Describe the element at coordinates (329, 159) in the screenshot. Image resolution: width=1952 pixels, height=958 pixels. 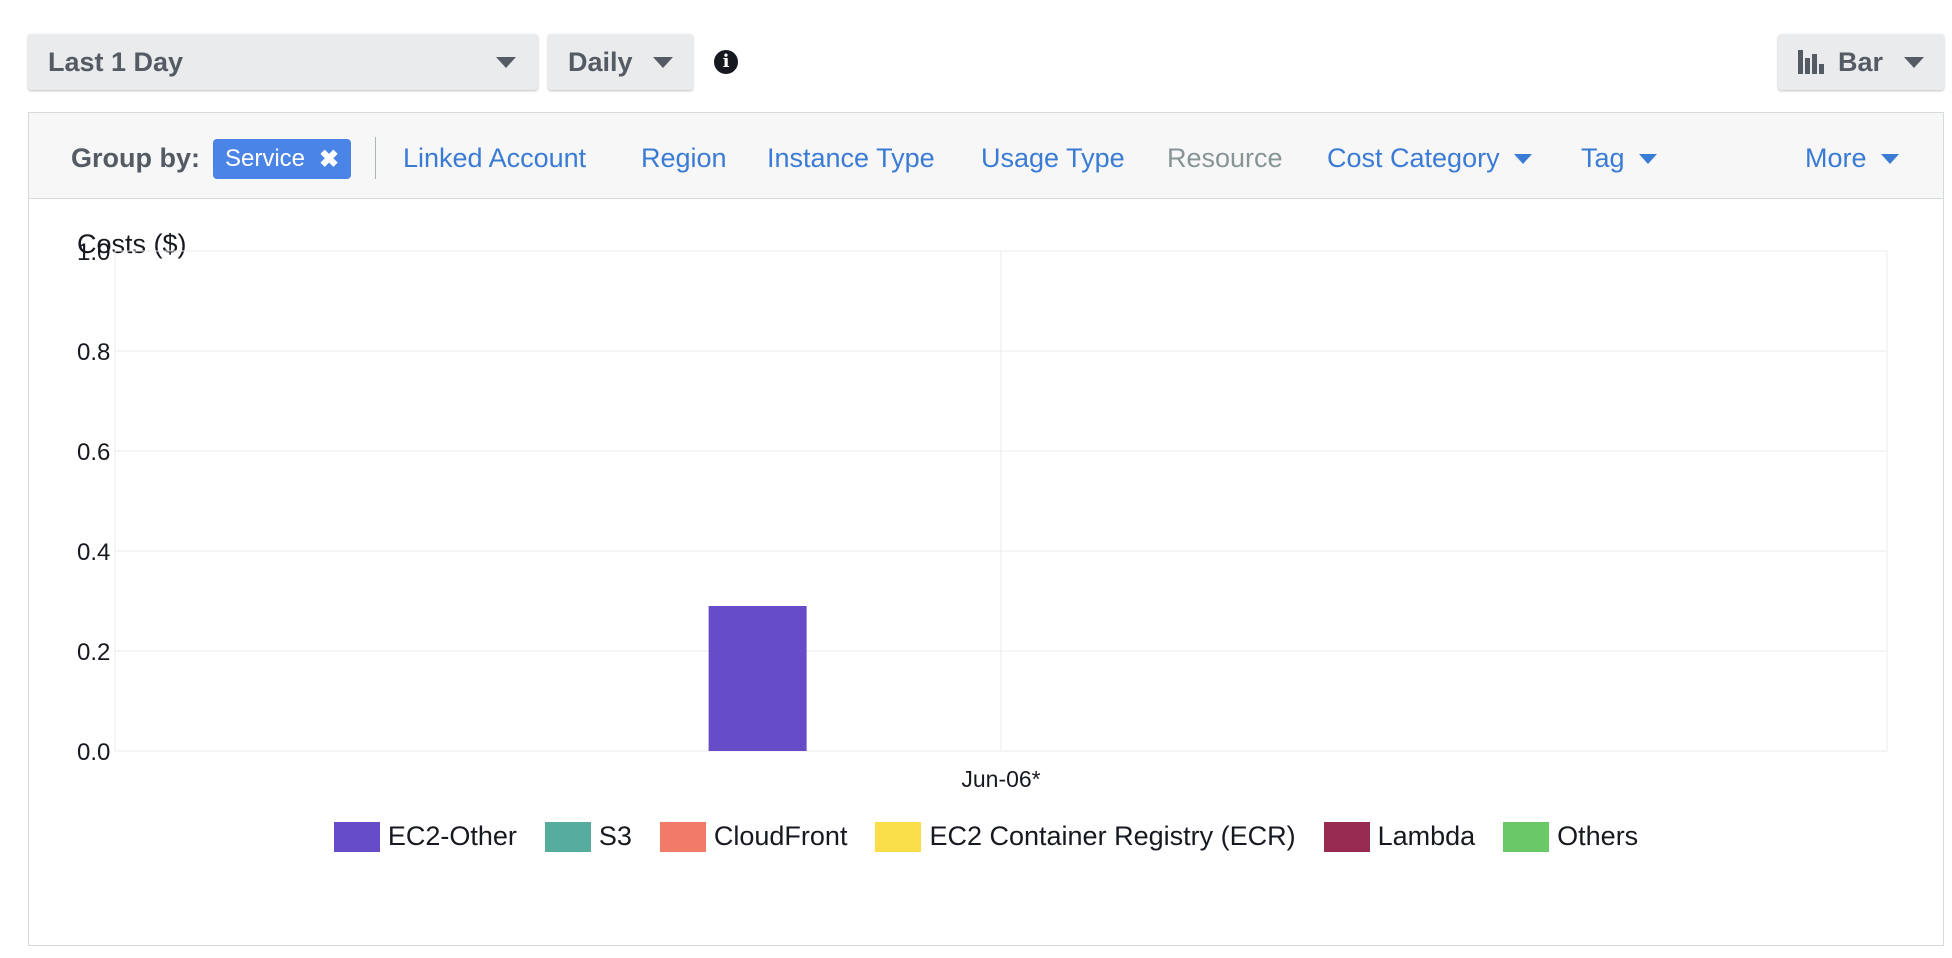
I see `close-icon: ✖` at that location.